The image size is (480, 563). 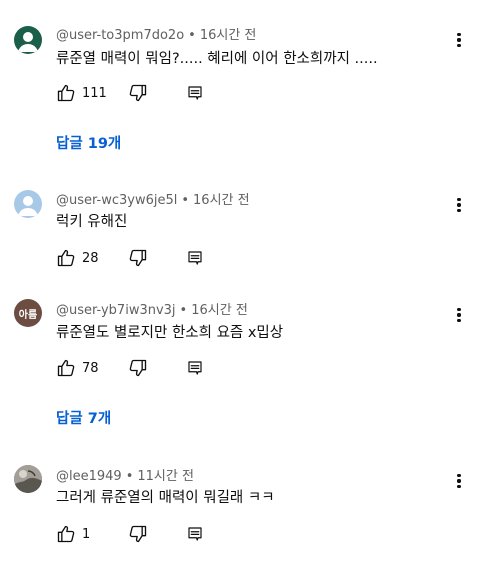 I want to click on comment-meta: @lee1949 • 11시간 전, so click(x=125, y=474).